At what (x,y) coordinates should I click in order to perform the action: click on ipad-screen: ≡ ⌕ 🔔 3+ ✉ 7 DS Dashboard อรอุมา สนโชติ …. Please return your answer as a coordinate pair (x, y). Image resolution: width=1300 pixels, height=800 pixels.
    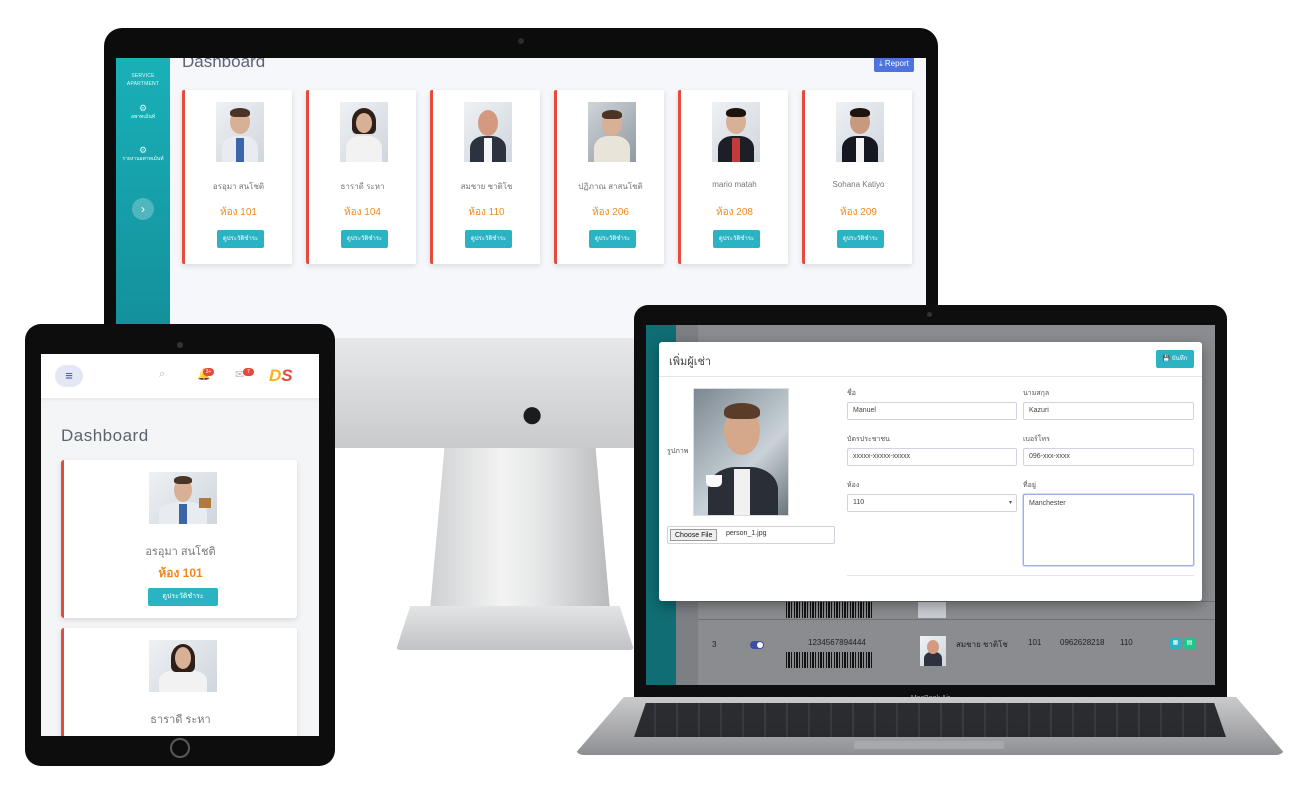
    Looking at the image, I should click on (180, 545).